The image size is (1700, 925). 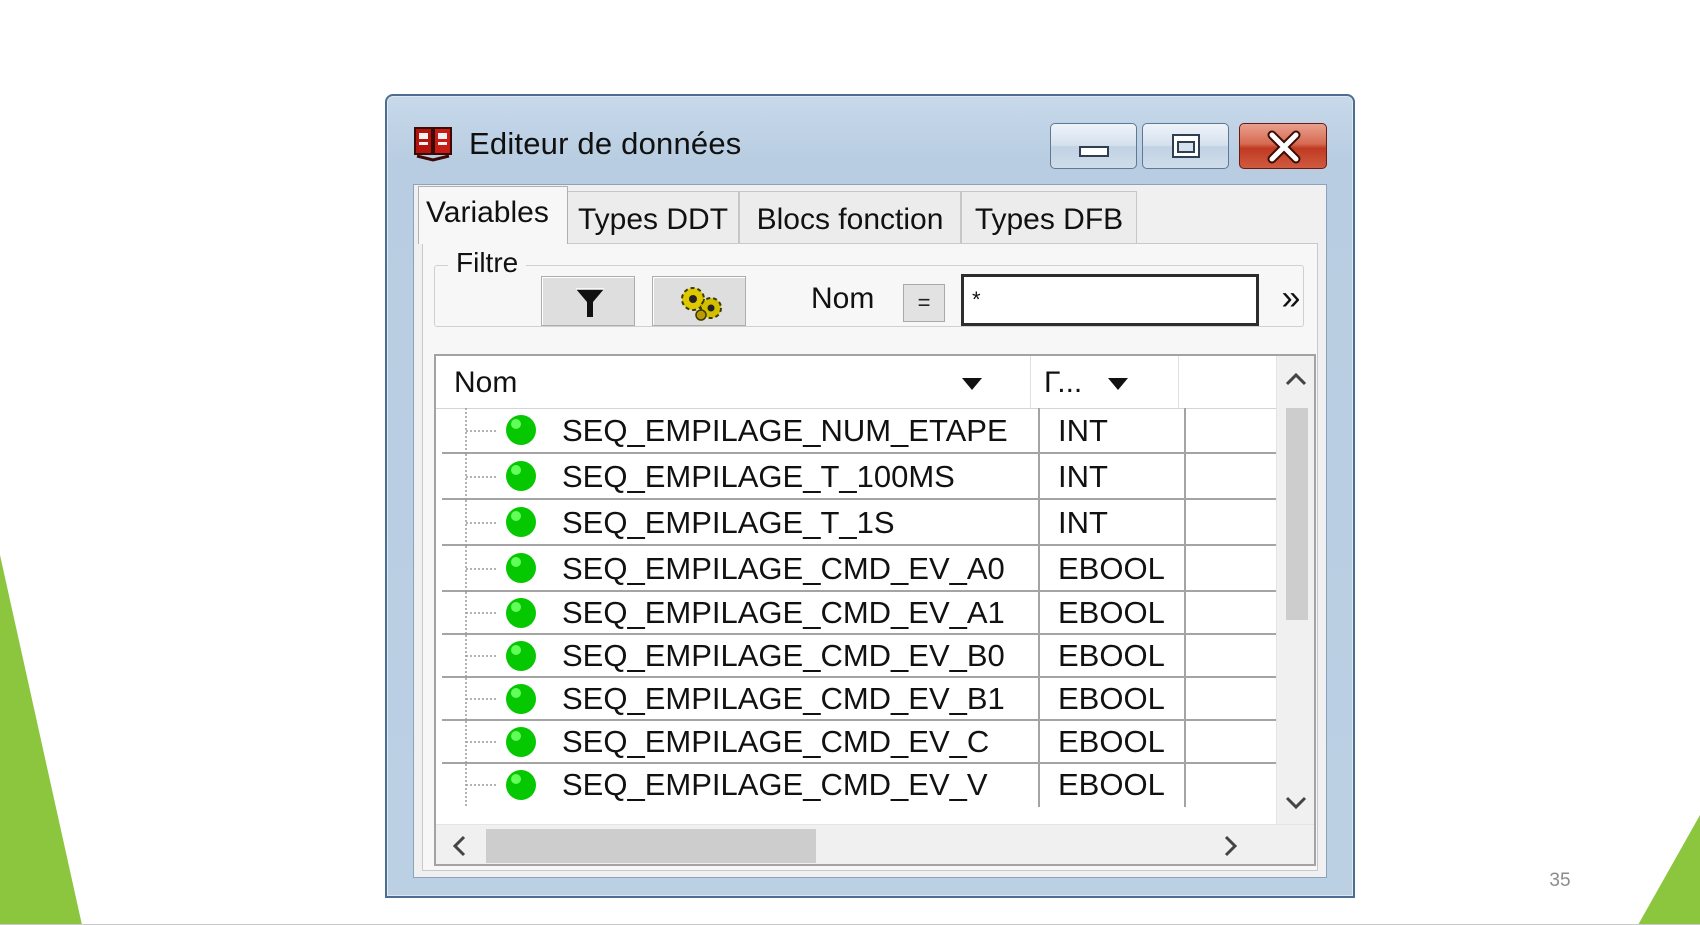 I want to click on tab-variables: Variables, so click(x=493, y=215).